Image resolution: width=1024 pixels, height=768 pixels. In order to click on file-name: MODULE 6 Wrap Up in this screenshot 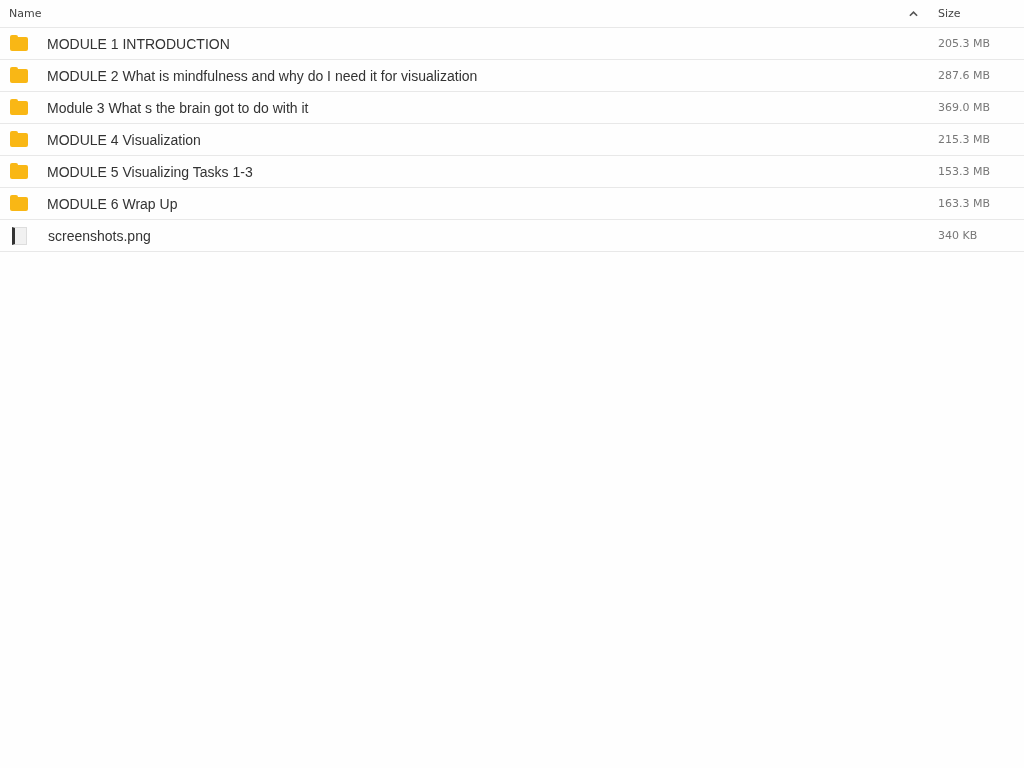, I will do `click(112, 203)`.